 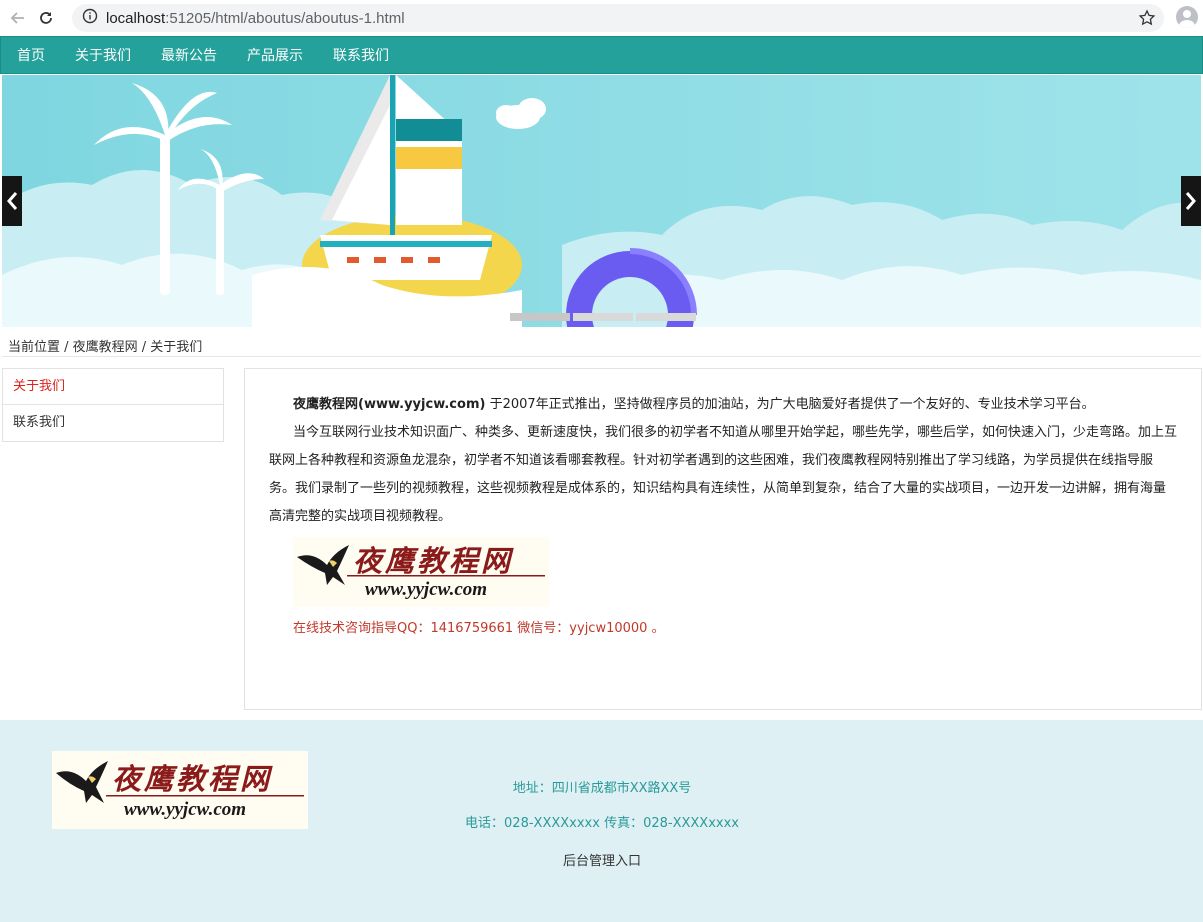 I want to click on reload-icon, so click(x=46, y=18).